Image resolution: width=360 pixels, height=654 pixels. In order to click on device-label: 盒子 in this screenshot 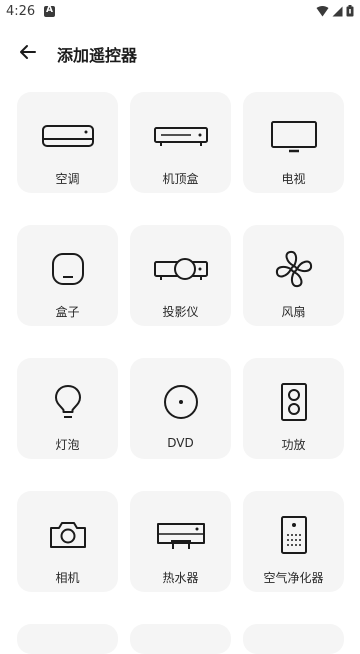, I will do `click(67, 312)`.